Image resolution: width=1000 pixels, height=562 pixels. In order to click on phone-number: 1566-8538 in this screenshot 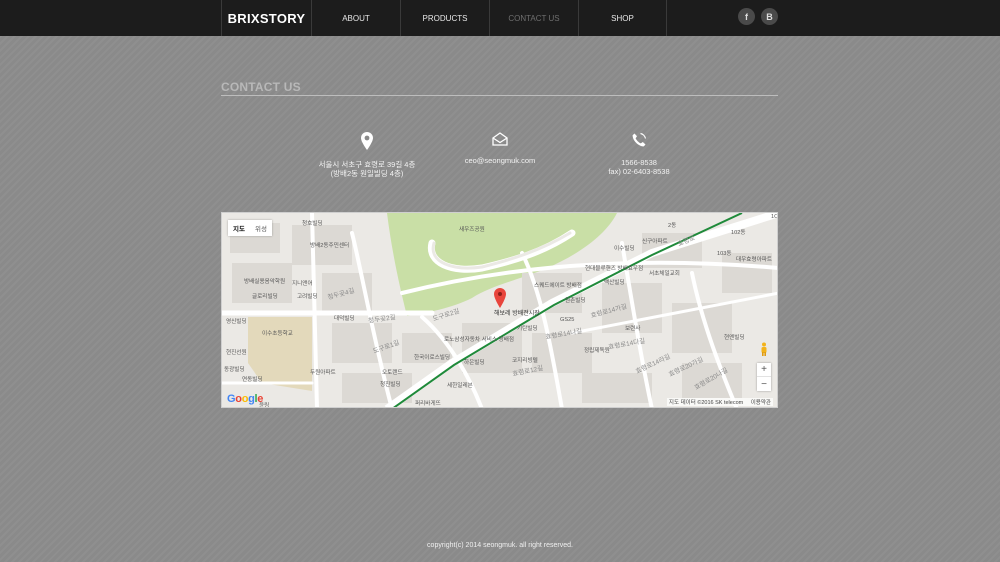, I will do `click(639, 162)`.